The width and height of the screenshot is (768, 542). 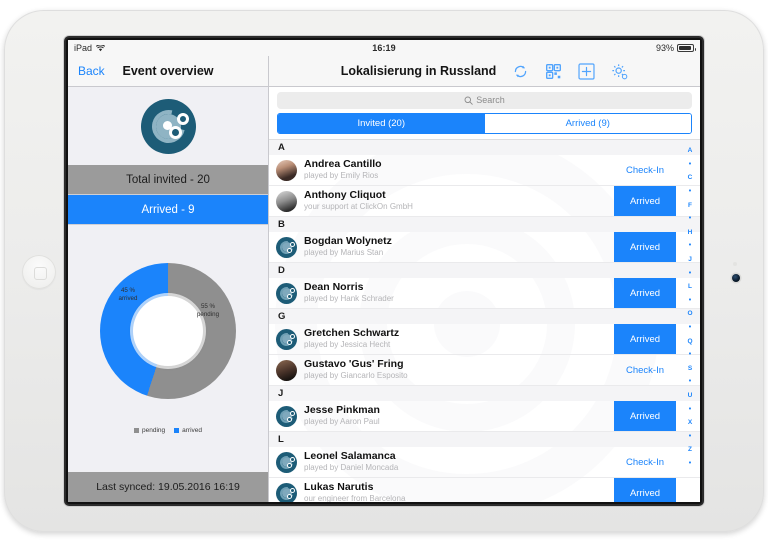 I want to click on attendee-name: Andrea Cantillo, so click(x=343, y=164).